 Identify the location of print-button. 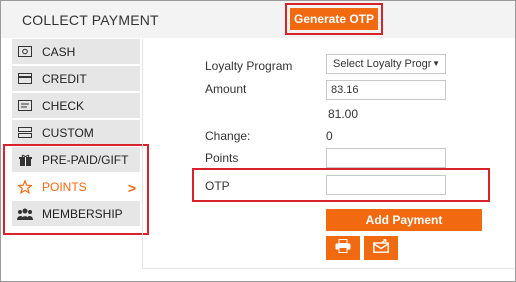
(343, 248).